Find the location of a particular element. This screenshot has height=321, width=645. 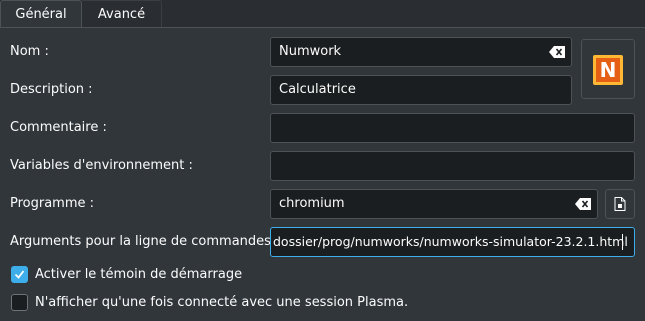

plasma-only-checkbox is located at coordinates (19, 302).